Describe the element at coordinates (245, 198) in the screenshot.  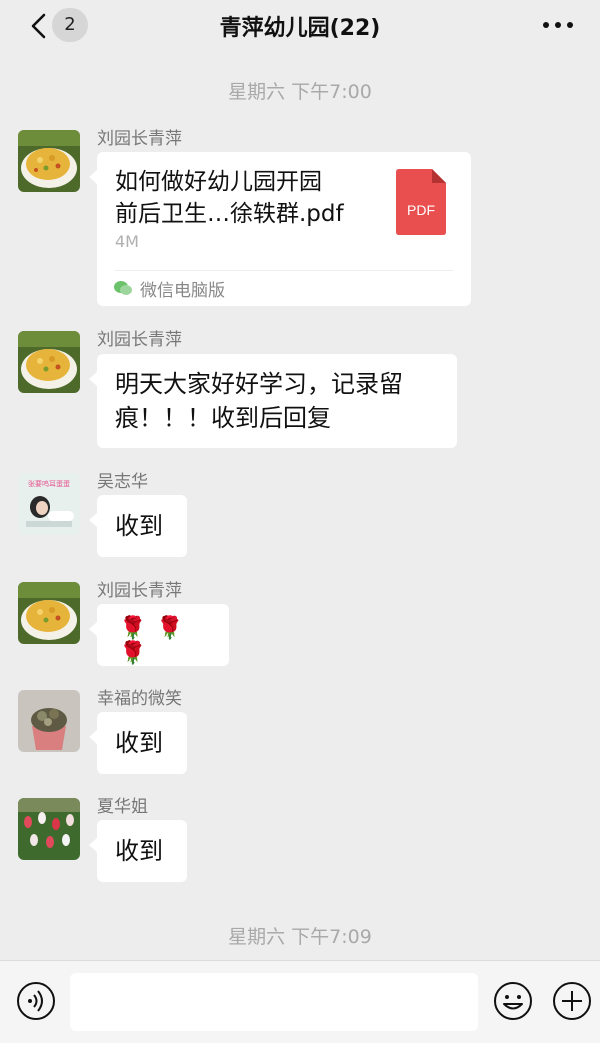
I see `file-name: 如何做好幼儿园开园 前后卫生…徐轶群.pdf` at that location.